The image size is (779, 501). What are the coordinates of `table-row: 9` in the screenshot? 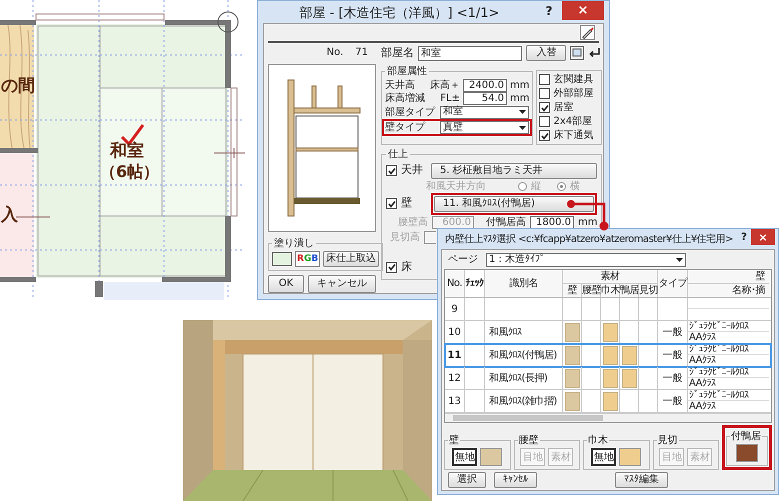 It's located at (608, 309).